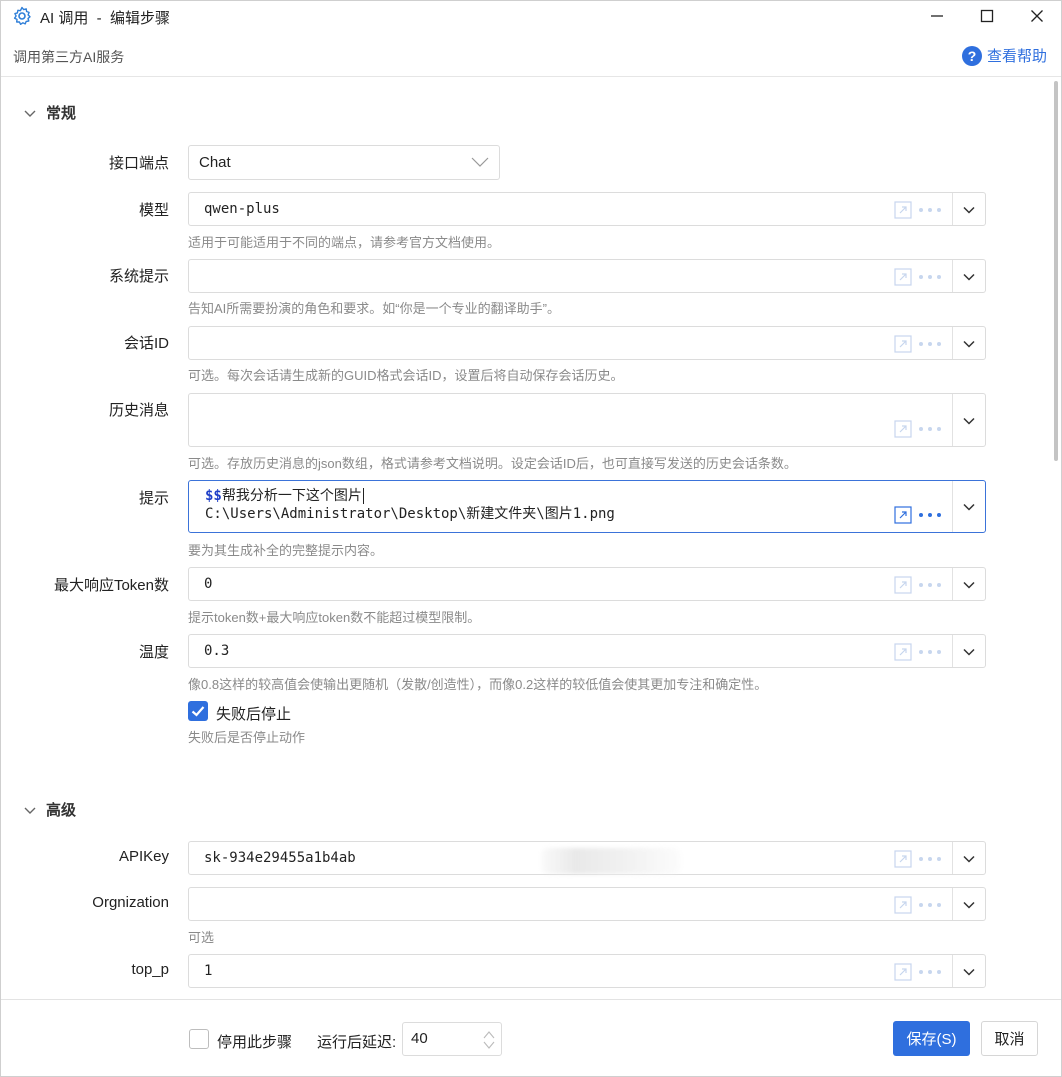  Describe the element at coordinates (138, 410) in the screenshot. I see `history-label: 历史消息` at that location.